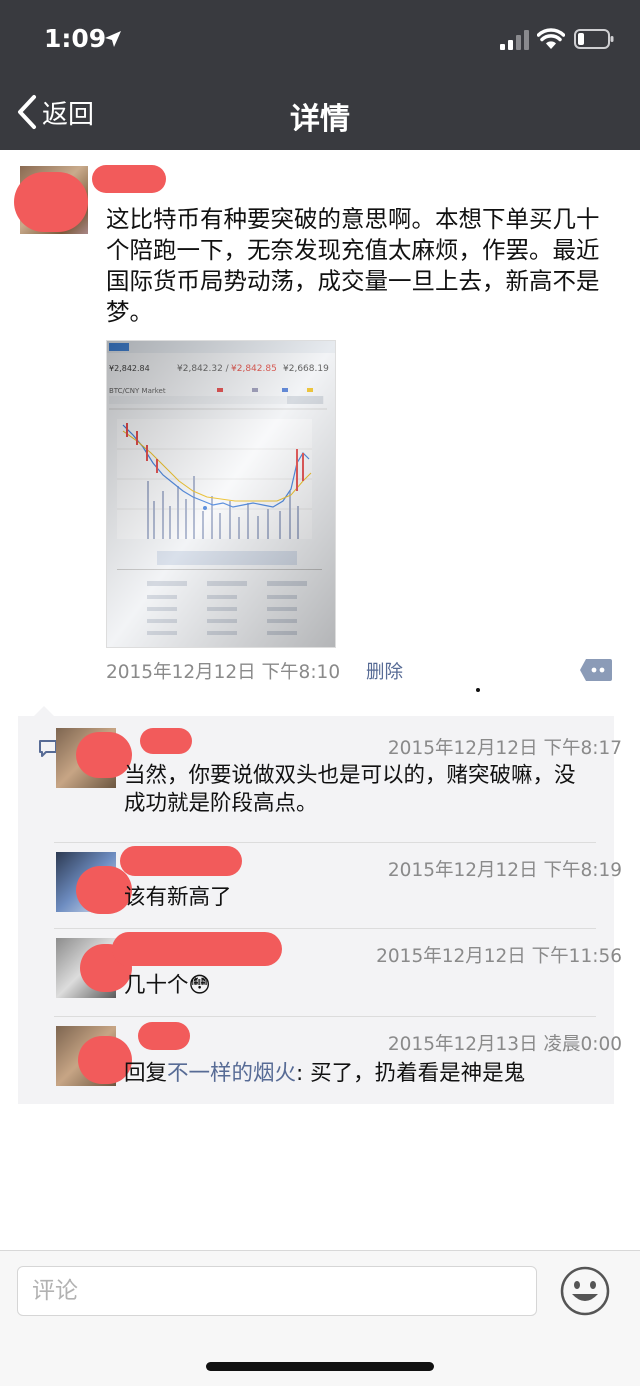 Image resolution: width=640 pixels, height=1386 pixels. I want to click on author-name-redacted, so click(129, 179).